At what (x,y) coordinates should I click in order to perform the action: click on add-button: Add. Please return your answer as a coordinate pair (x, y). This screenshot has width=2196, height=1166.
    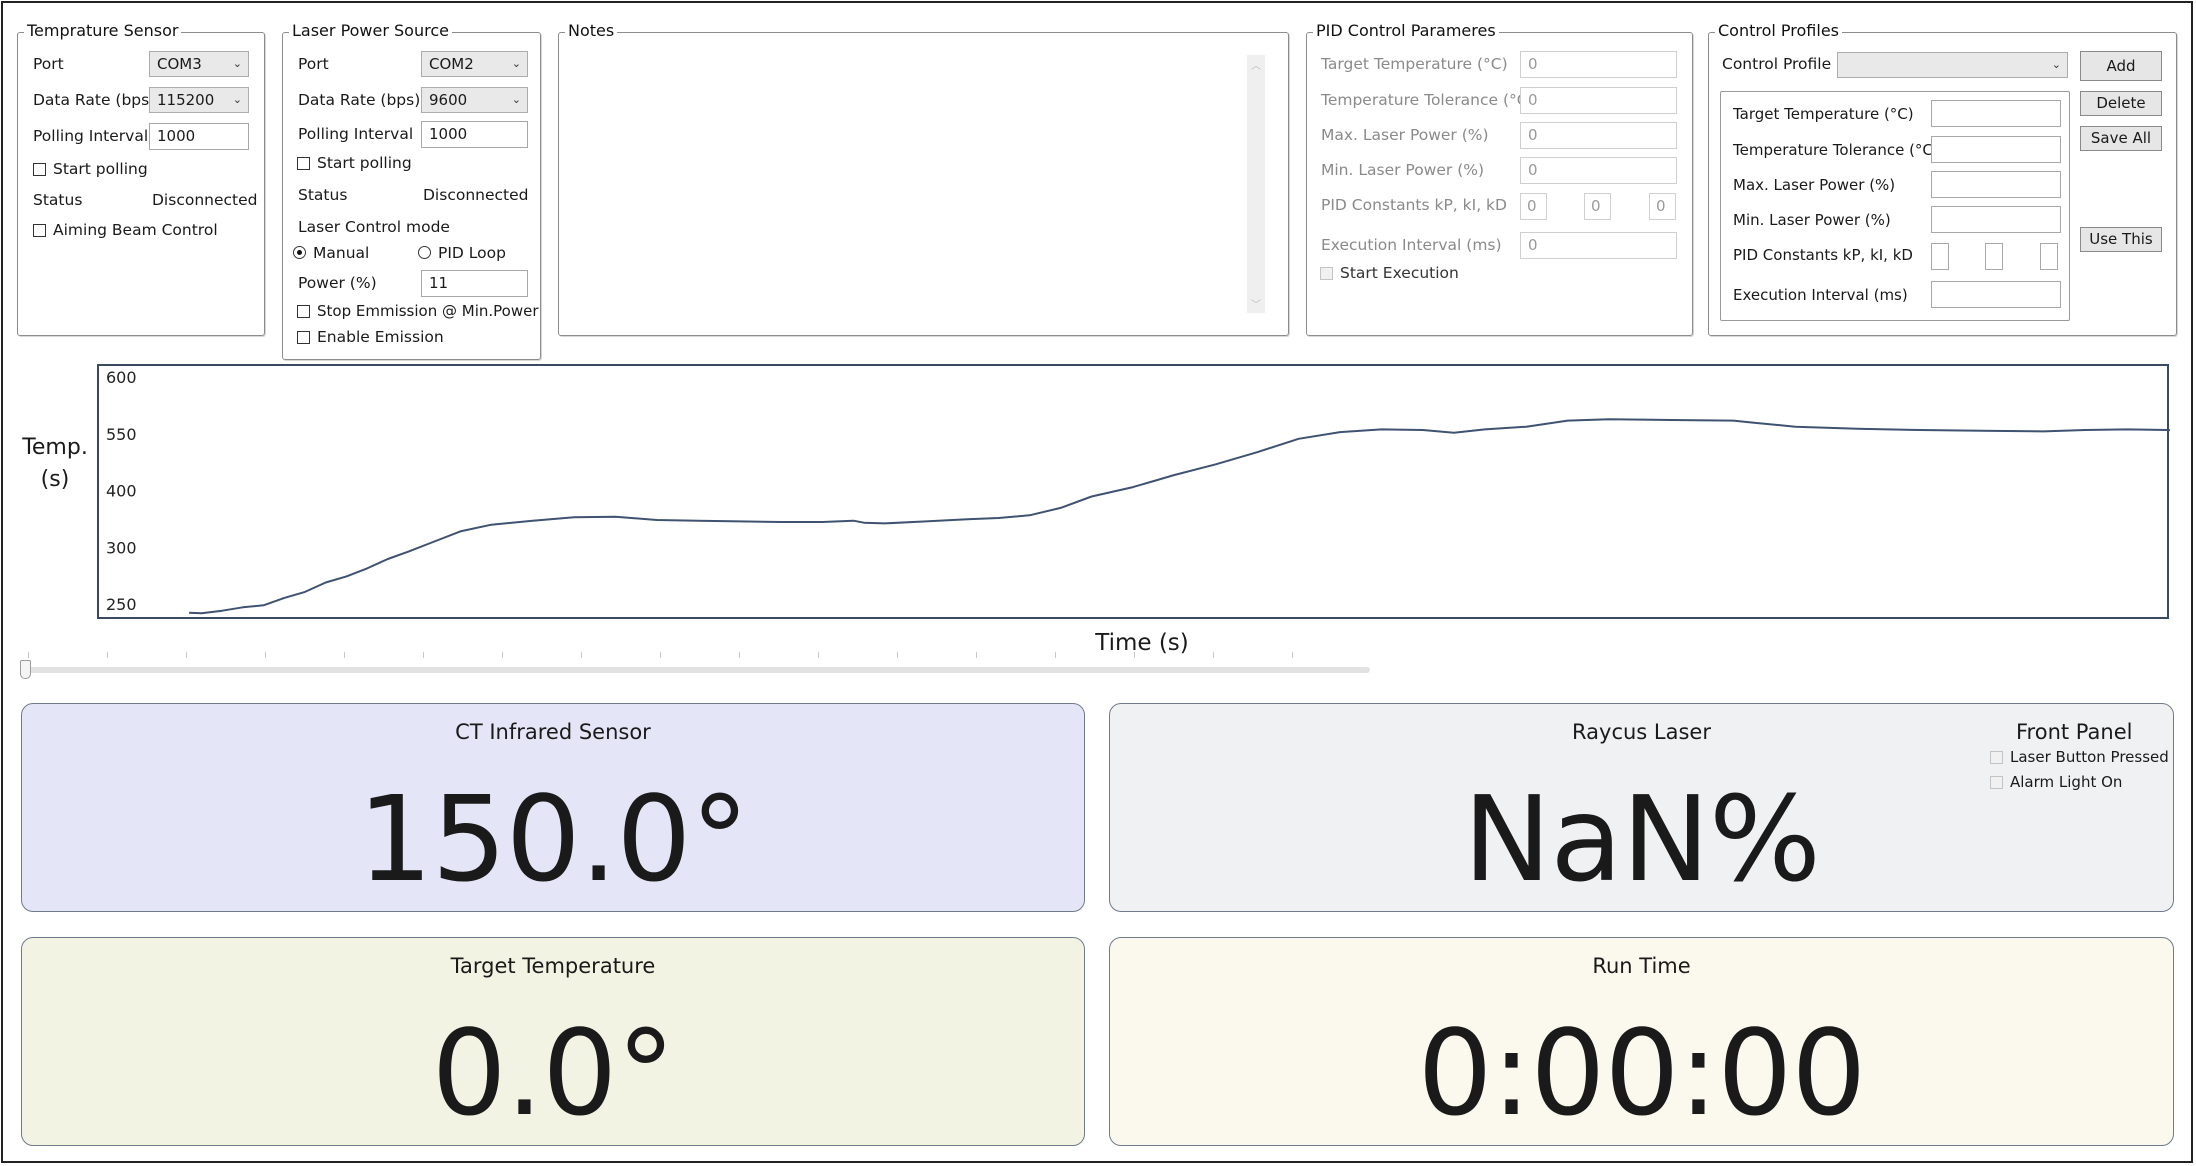
    Looking at the image, I should click on (2121, 66).